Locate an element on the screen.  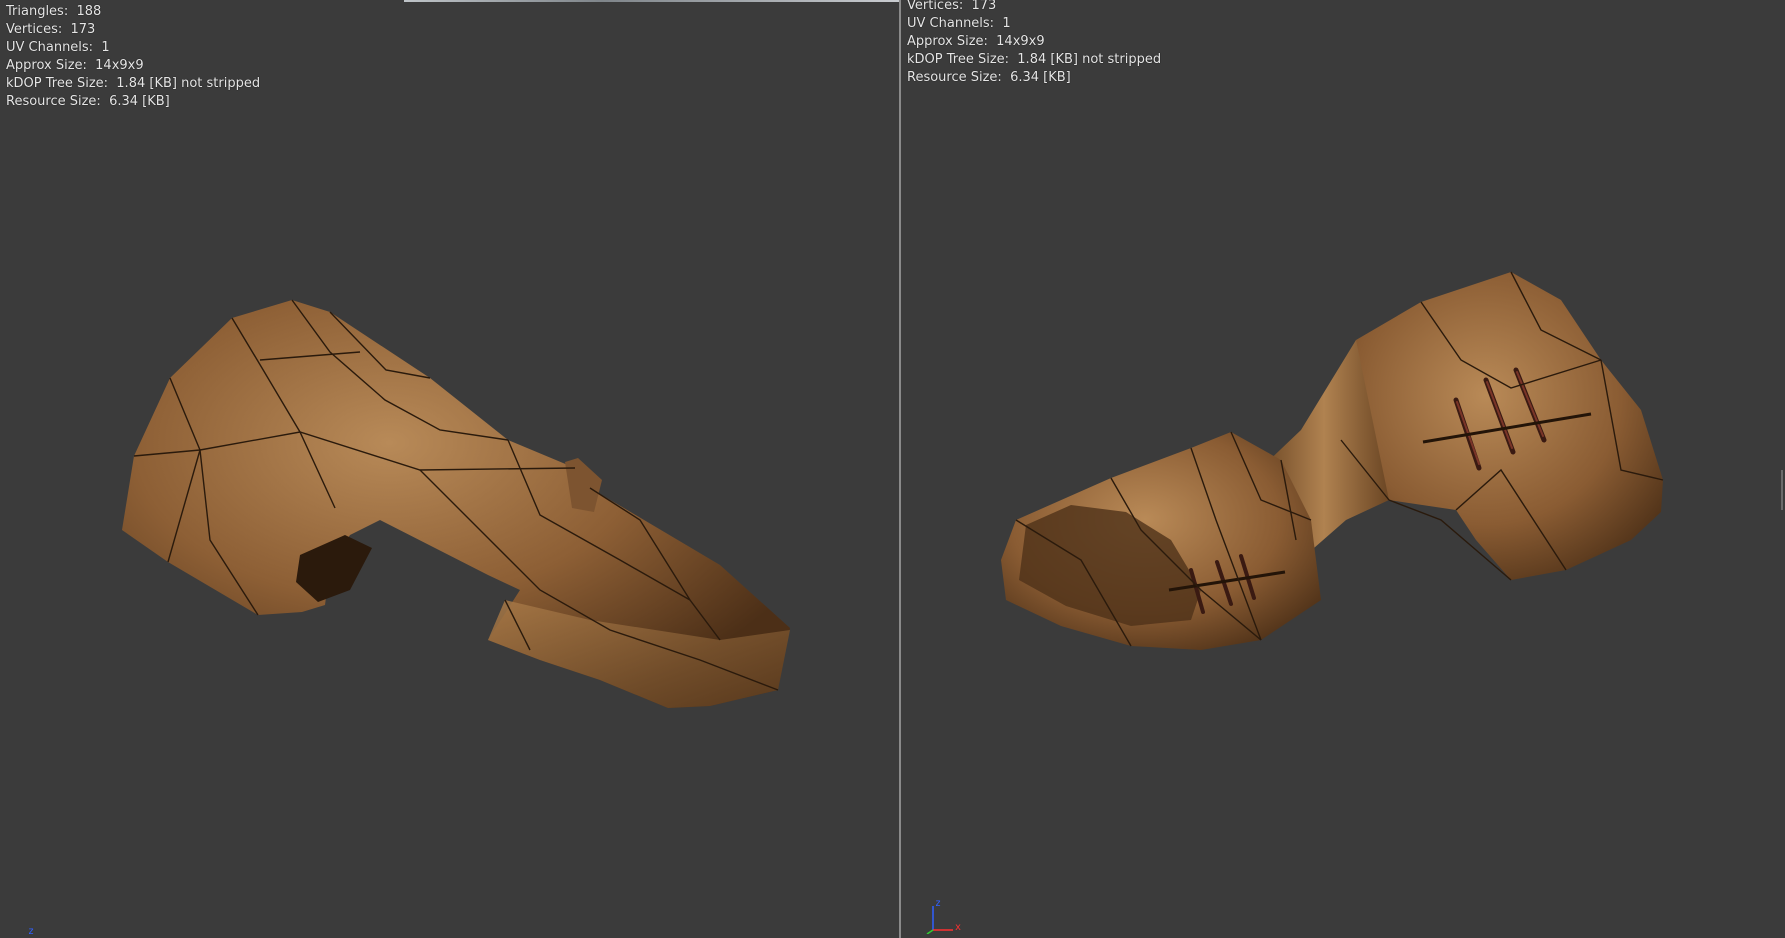
viewport-edge is located at coordinates (1782, 490).